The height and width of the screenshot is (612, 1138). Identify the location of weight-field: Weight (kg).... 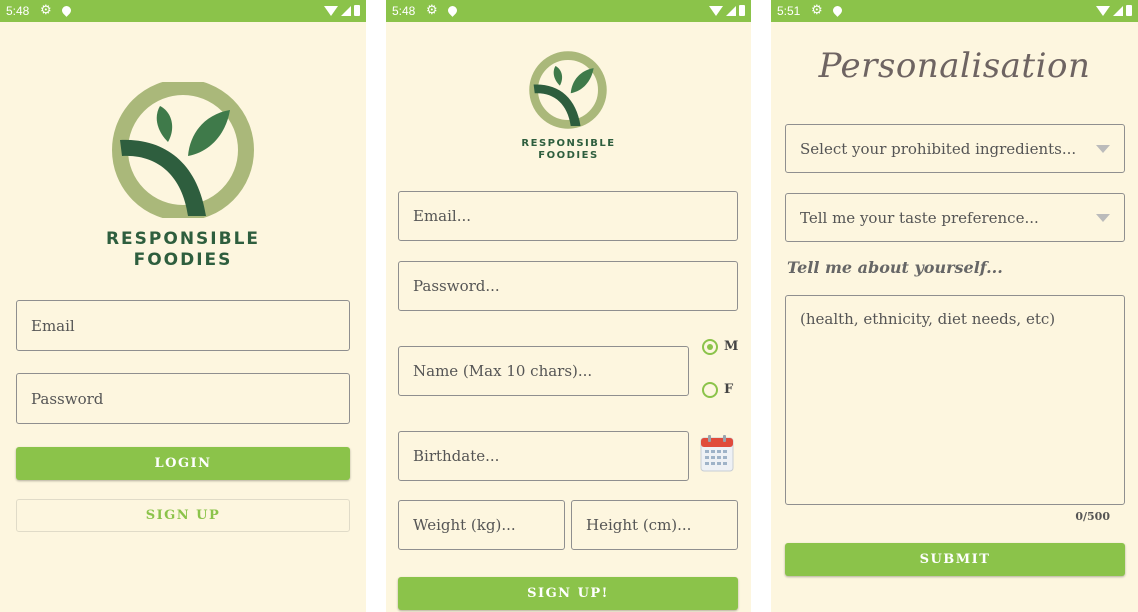
(481, 525).